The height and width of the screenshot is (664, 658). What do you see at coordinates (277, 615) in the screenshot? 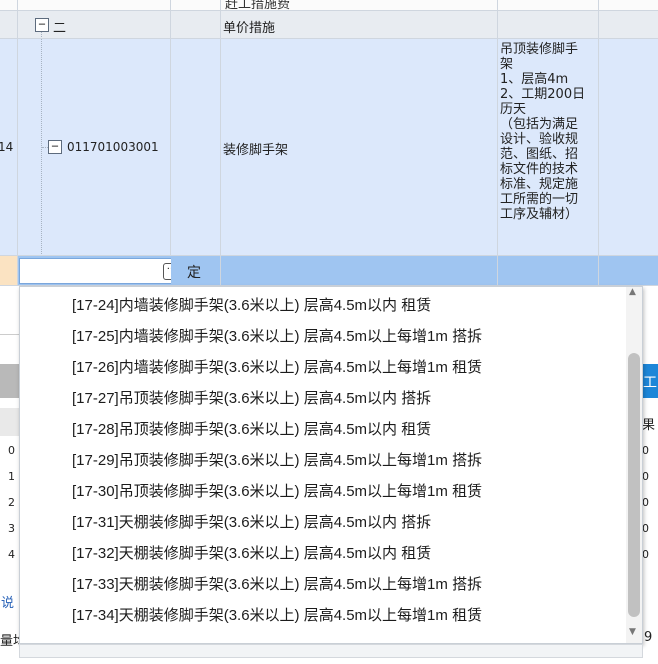
I see `list-item: [17-34]天棚装修脚手架(3.6米以上) 层高4.5m以上每增1m 租赁` at bounding box center [277, 615].